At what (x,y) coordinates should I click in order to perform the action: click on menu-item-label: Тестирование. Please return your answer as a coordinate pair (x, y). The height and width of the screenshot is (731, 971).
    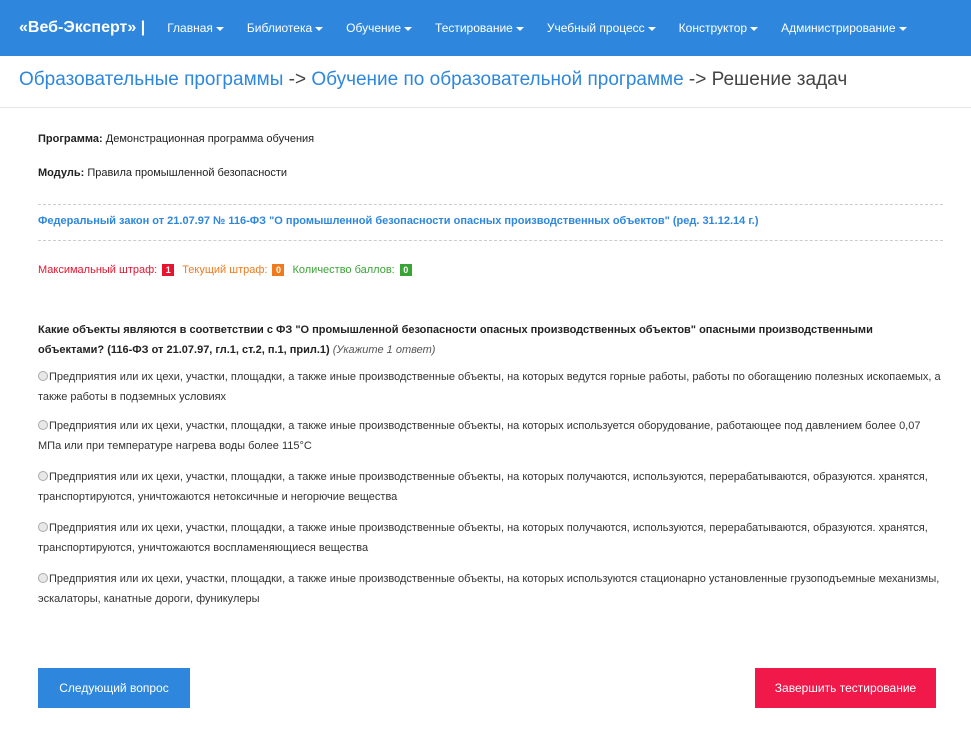
    Looking at the image, I should click on (474, 28).